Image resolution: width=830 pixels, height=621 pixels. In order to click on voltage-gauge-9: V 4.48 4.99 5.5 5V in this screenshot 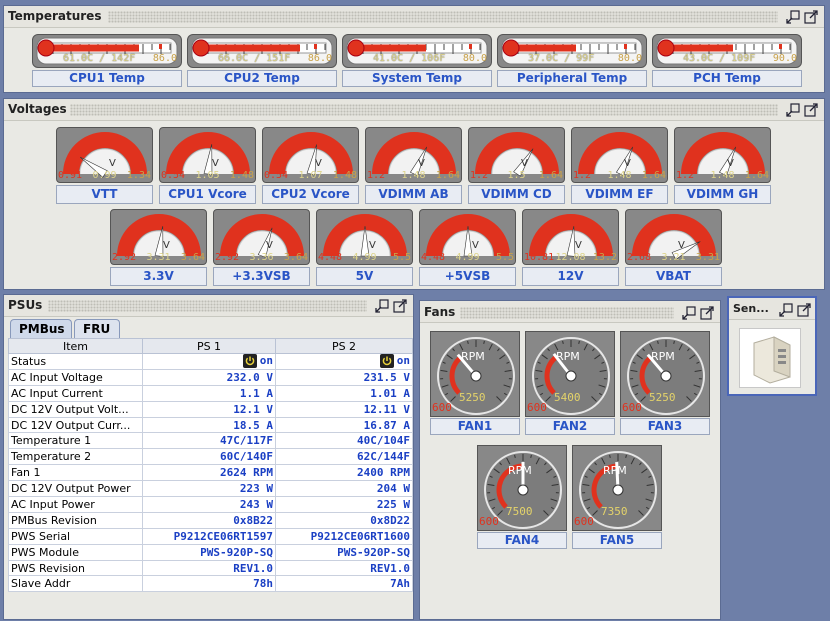, I will do `click(364, 247)`.